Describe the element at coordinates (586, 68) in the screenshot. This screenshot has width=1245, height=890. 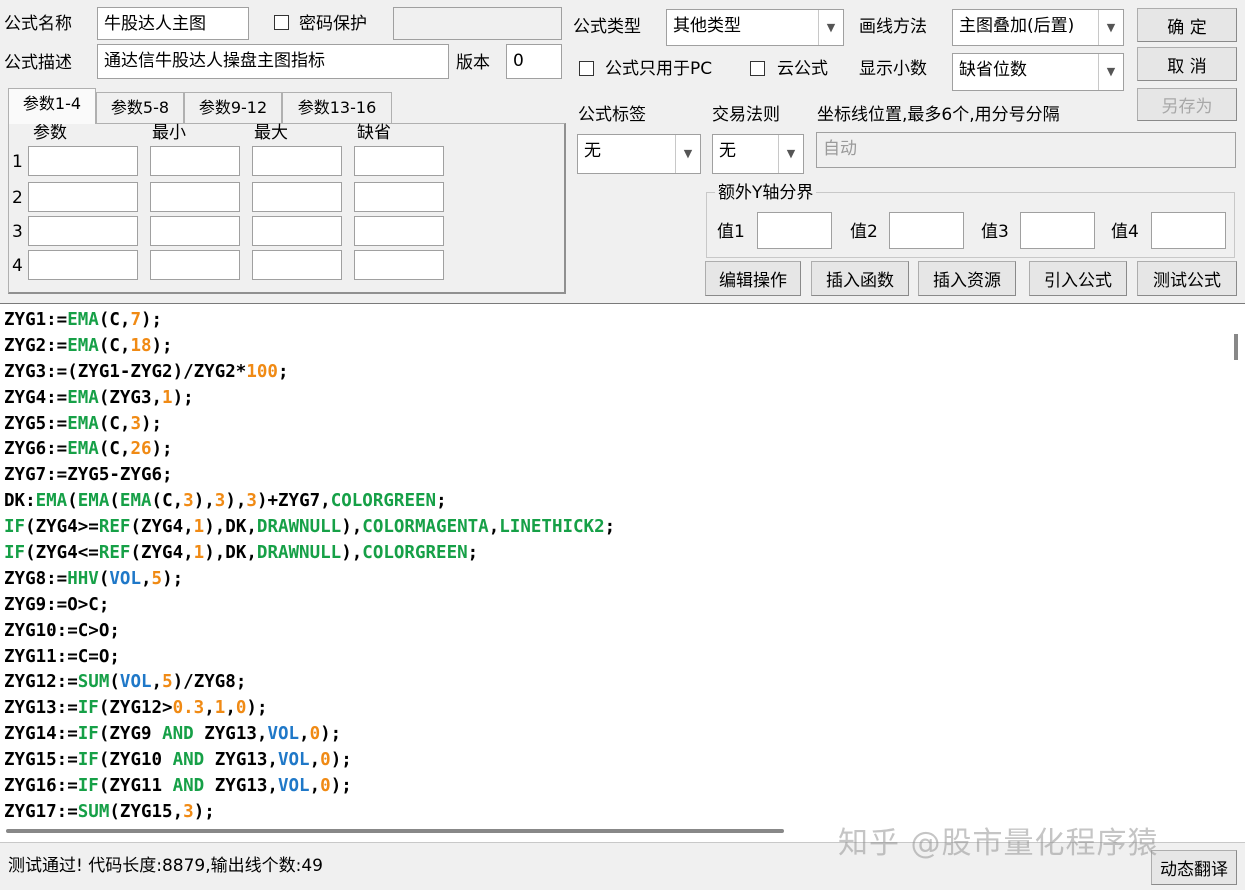
I see `pc-only-checkbox` at that location.